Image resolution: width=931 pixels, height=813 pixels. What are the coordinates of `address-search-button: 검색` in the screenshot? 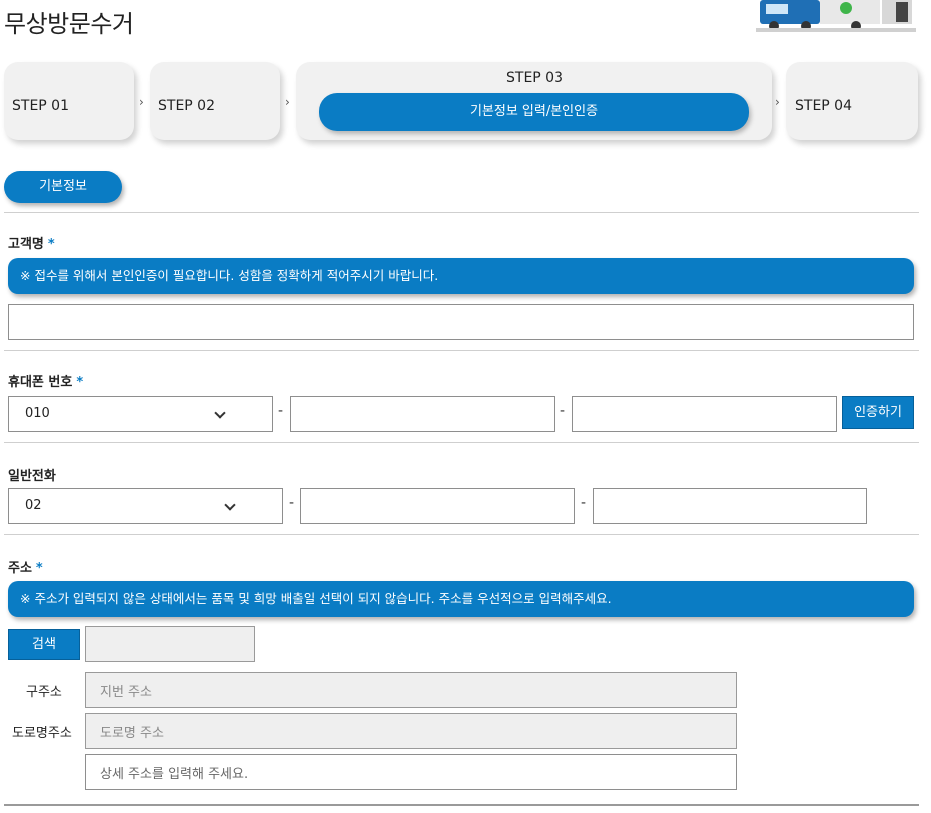 It's located at (44, 644).